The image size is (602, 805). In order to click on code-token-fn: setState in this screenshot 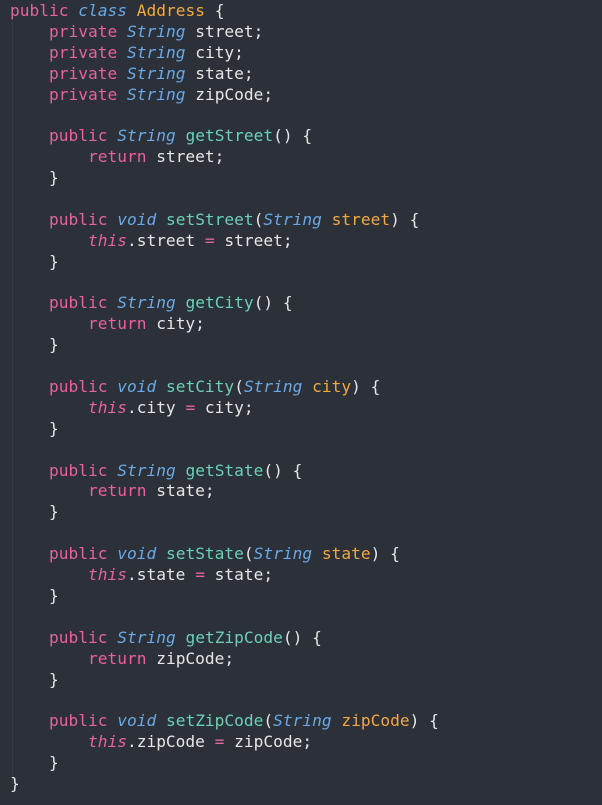, I will do `click(204, 554)`.